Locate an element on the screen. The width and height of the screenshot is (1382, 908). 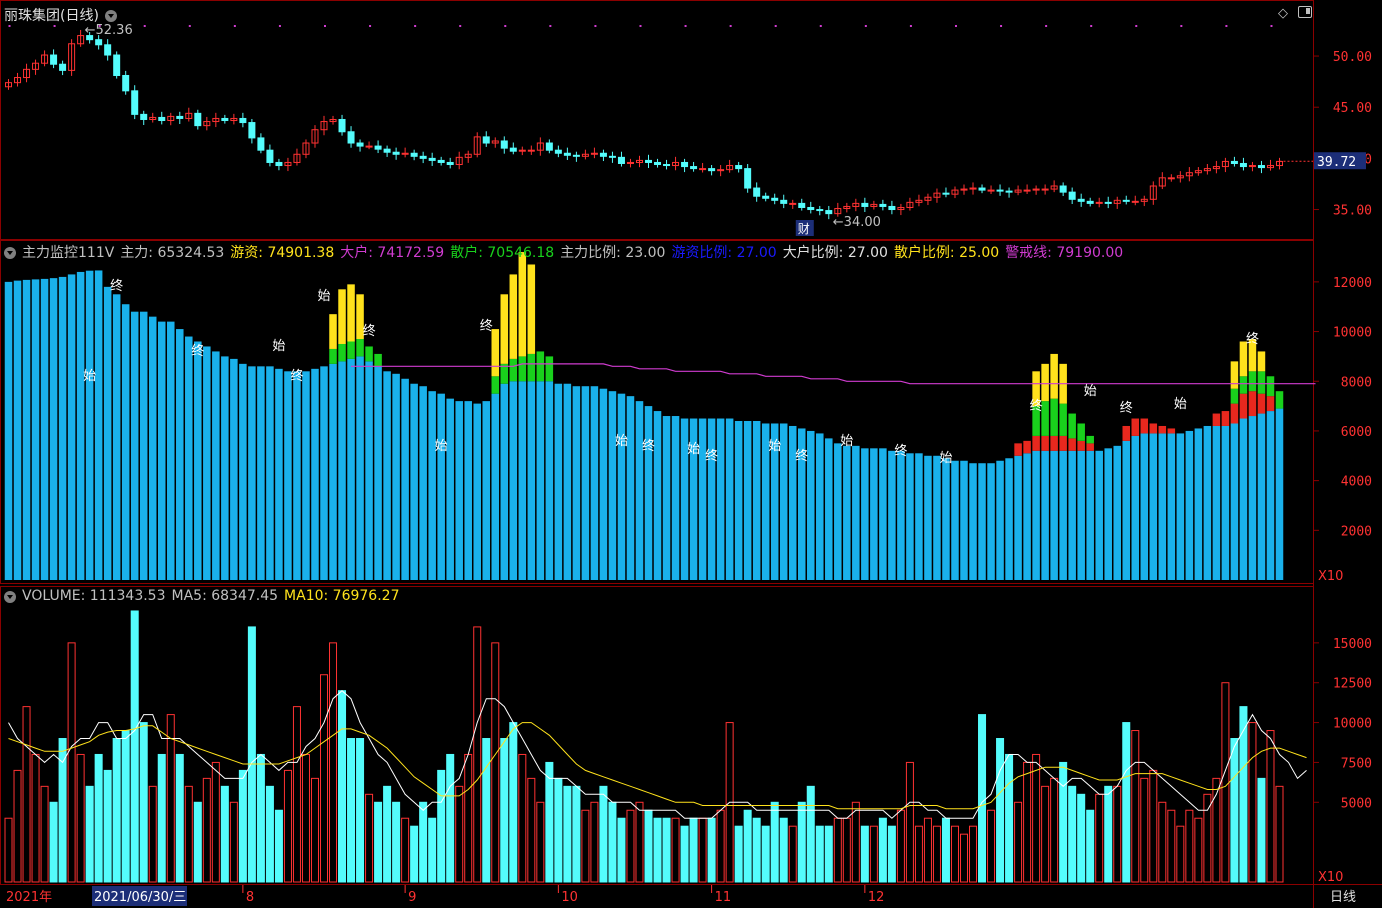
volume-y-tick-label: 7500 is located at coordinates (1356, 763).